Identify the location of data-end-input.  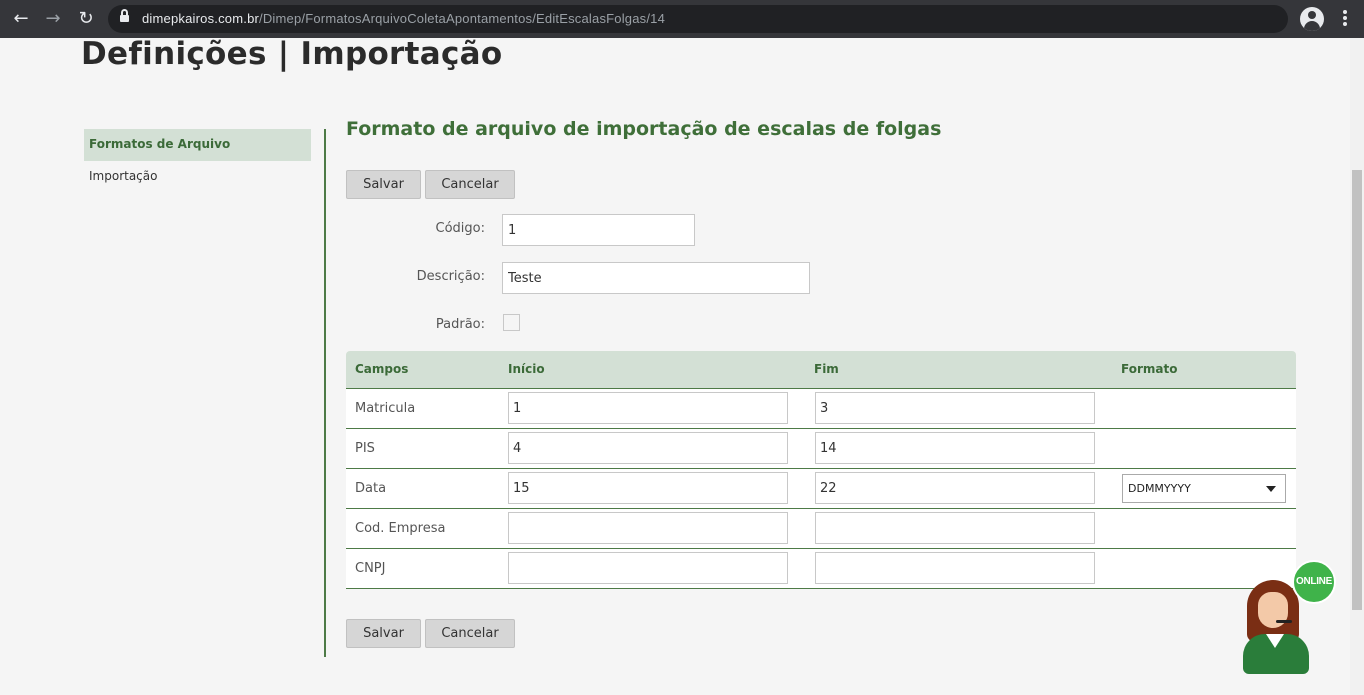
(955, 488).